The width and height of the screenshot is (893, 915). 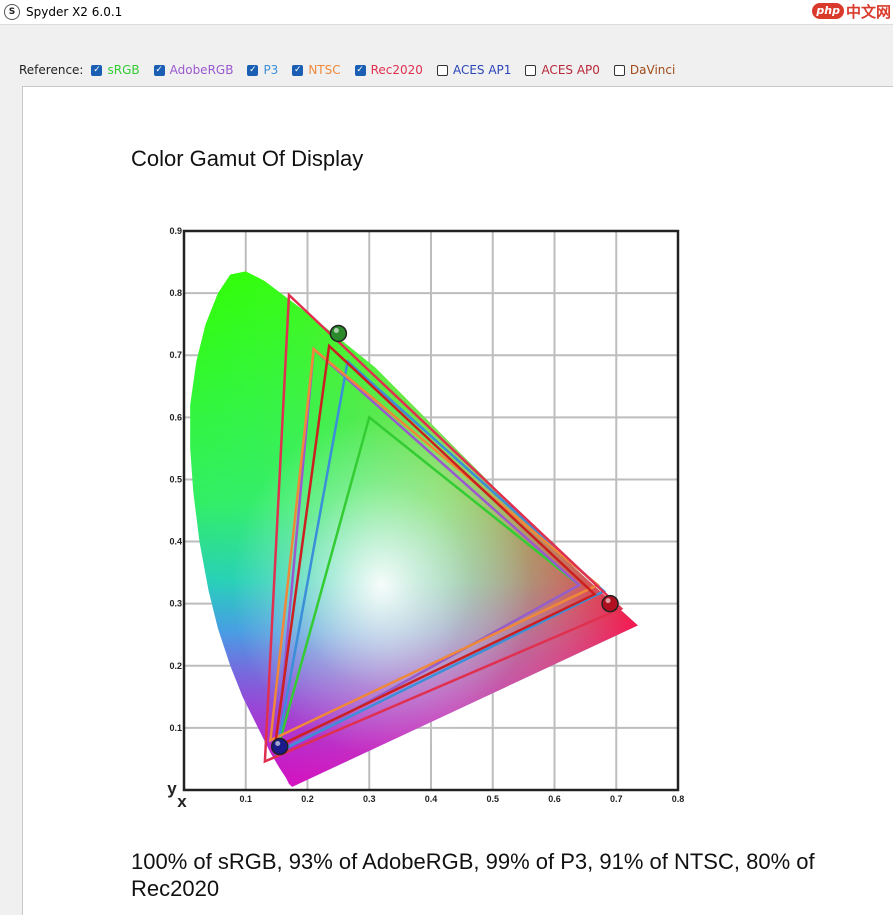 I want to click on x-axis-label: x, so click(x=182, y=801).